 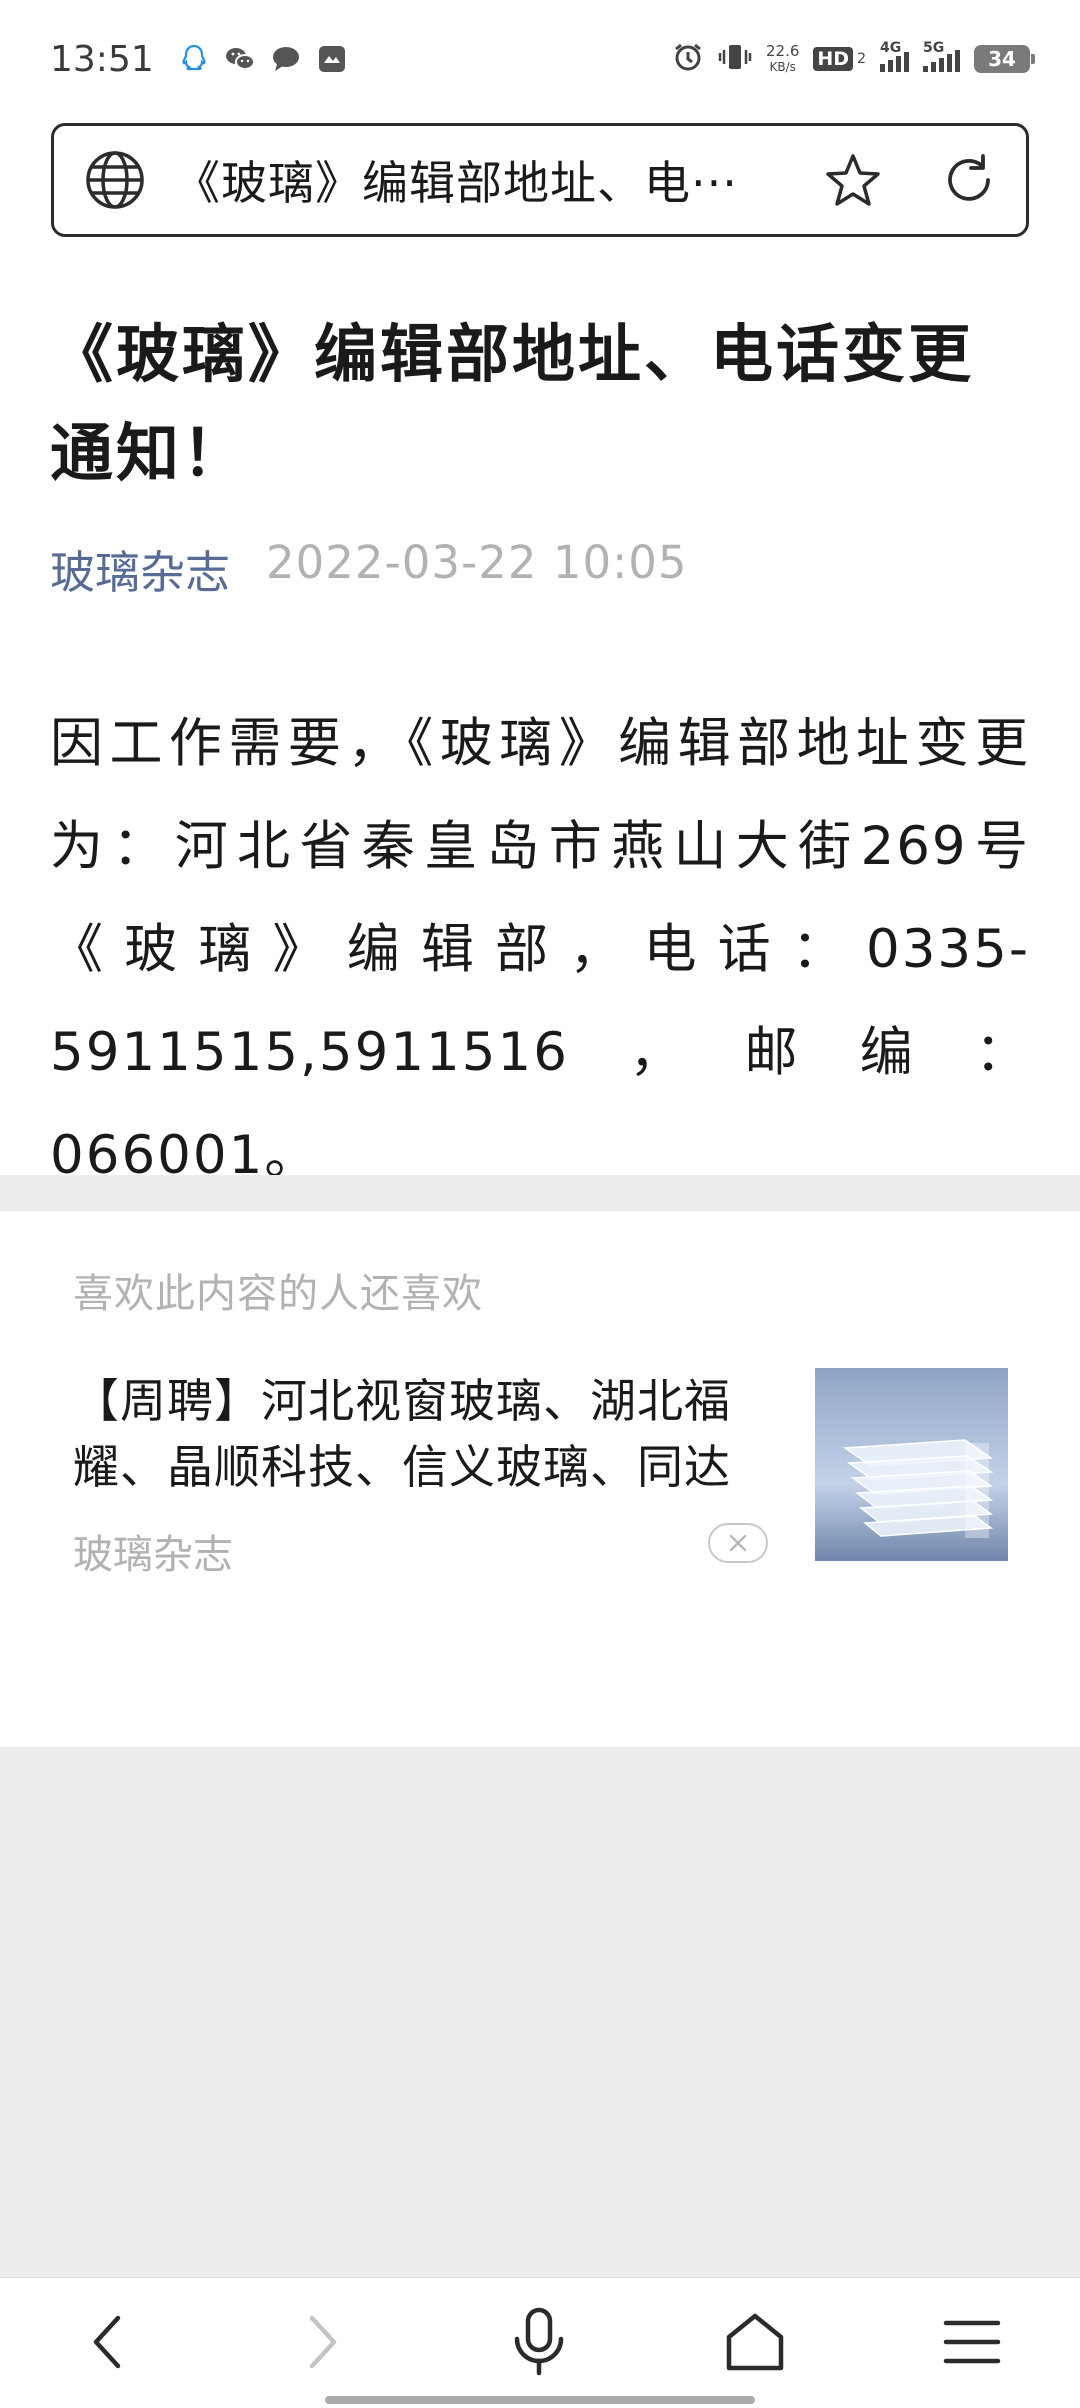 I want to click on article-date: 2022-03-22 10:05, so click(x=477, y=562).